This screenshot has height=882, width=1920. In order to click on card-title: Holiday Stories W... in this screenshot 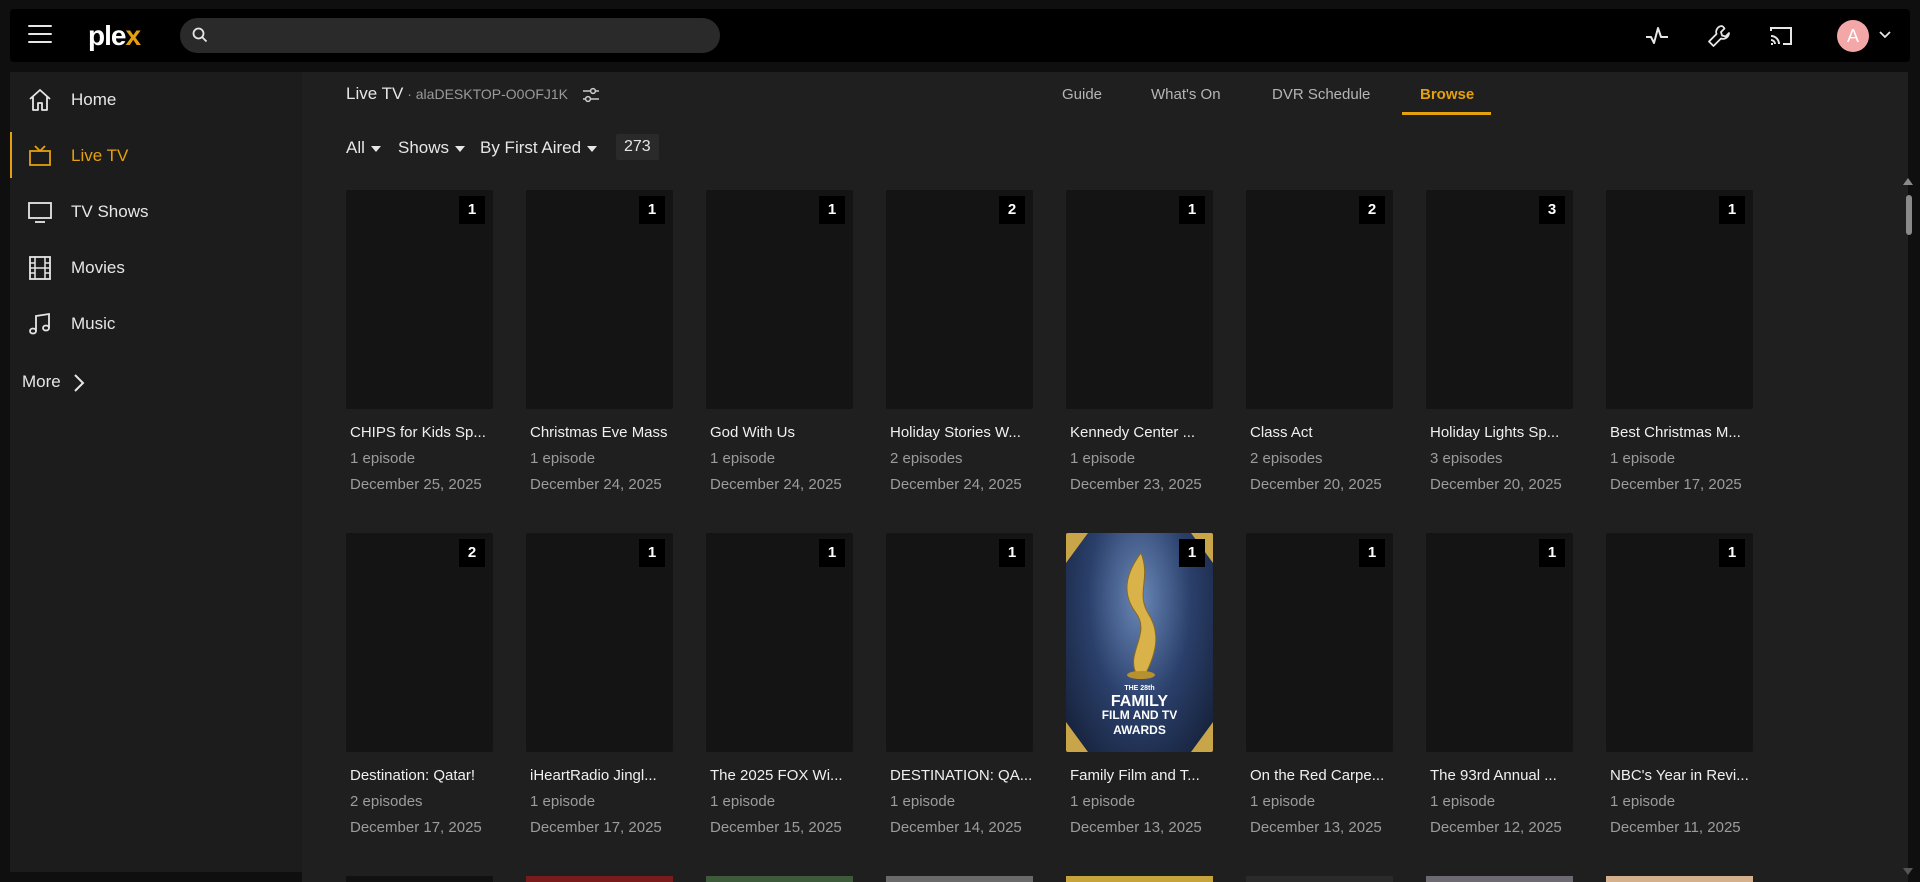, I will do `click(961, 432)`.